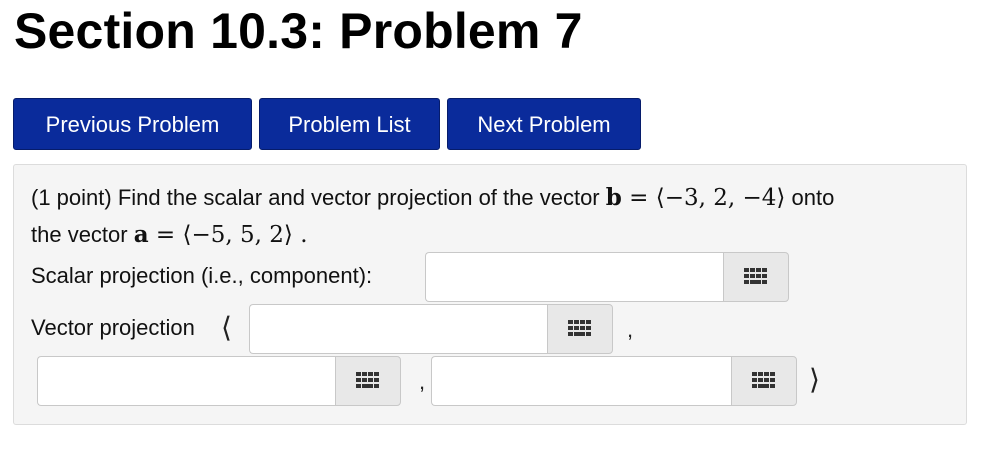 This screenshot has height=449, width=995. What do you see at coordinates (298, 31) in the screenshot?
I see `page-title: Section 10.3: Problem 7` at bounding box center [298, 31].